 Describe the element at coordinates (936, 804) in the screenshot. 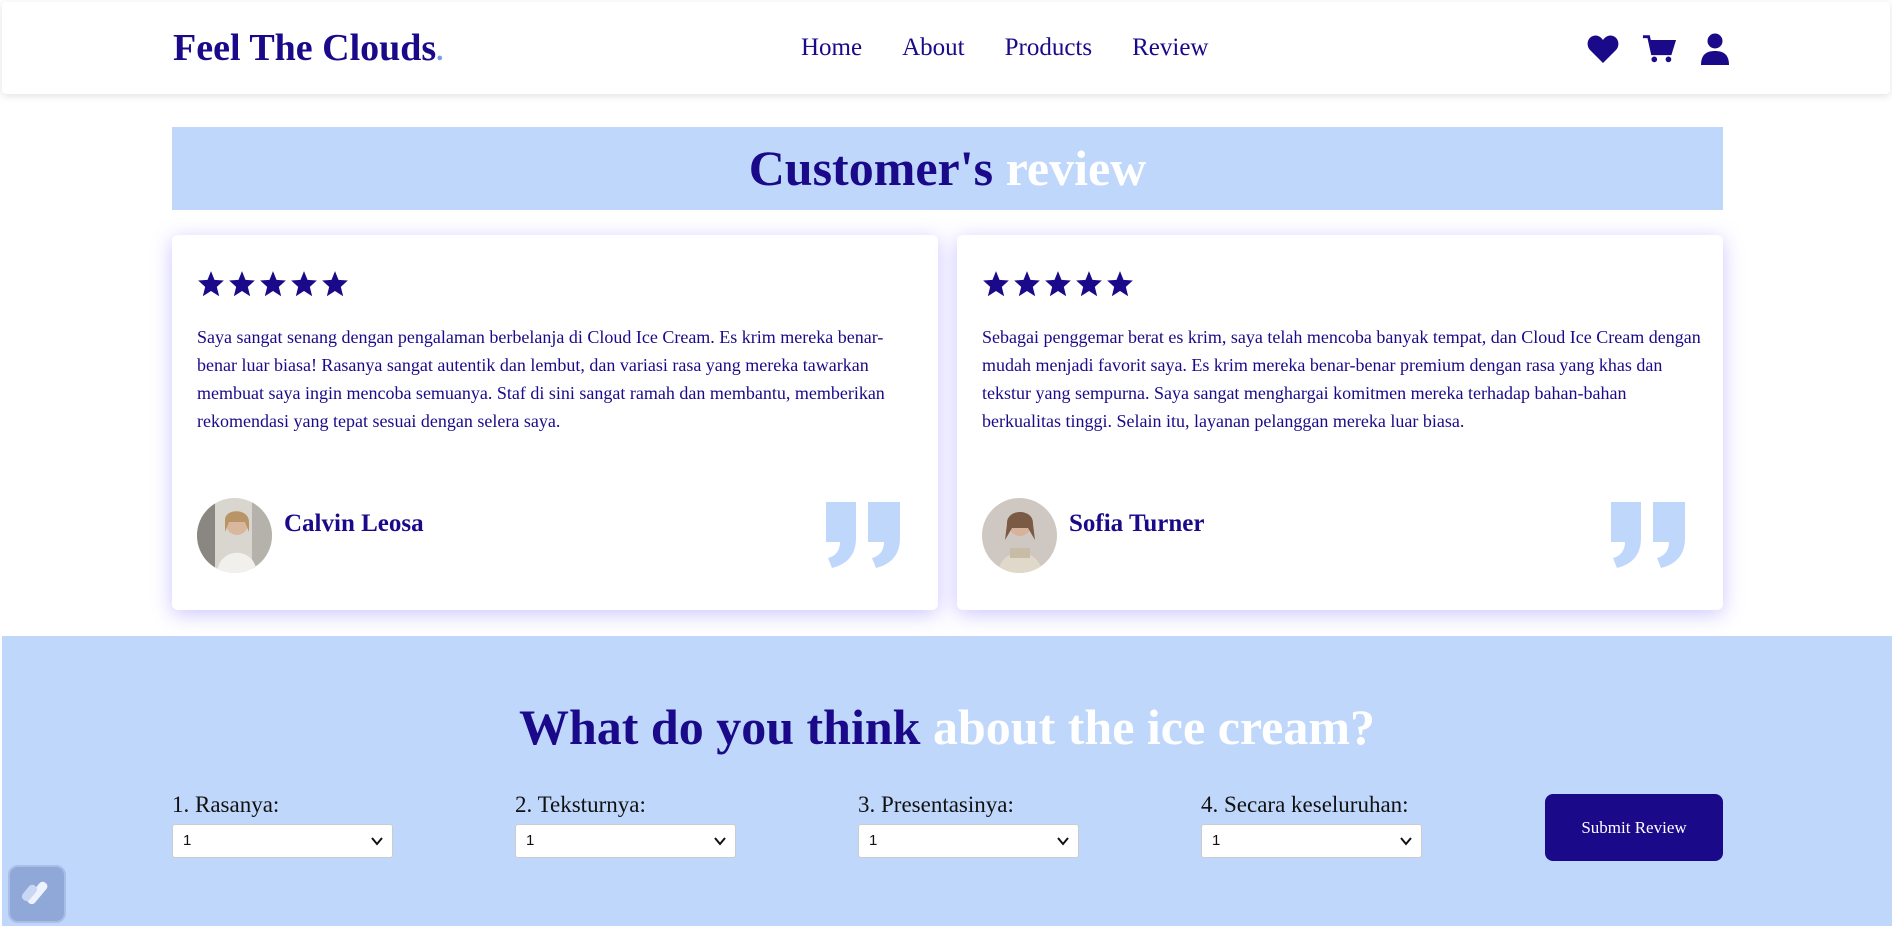

I see `field-label: 3. Presentasinya:` at that location.